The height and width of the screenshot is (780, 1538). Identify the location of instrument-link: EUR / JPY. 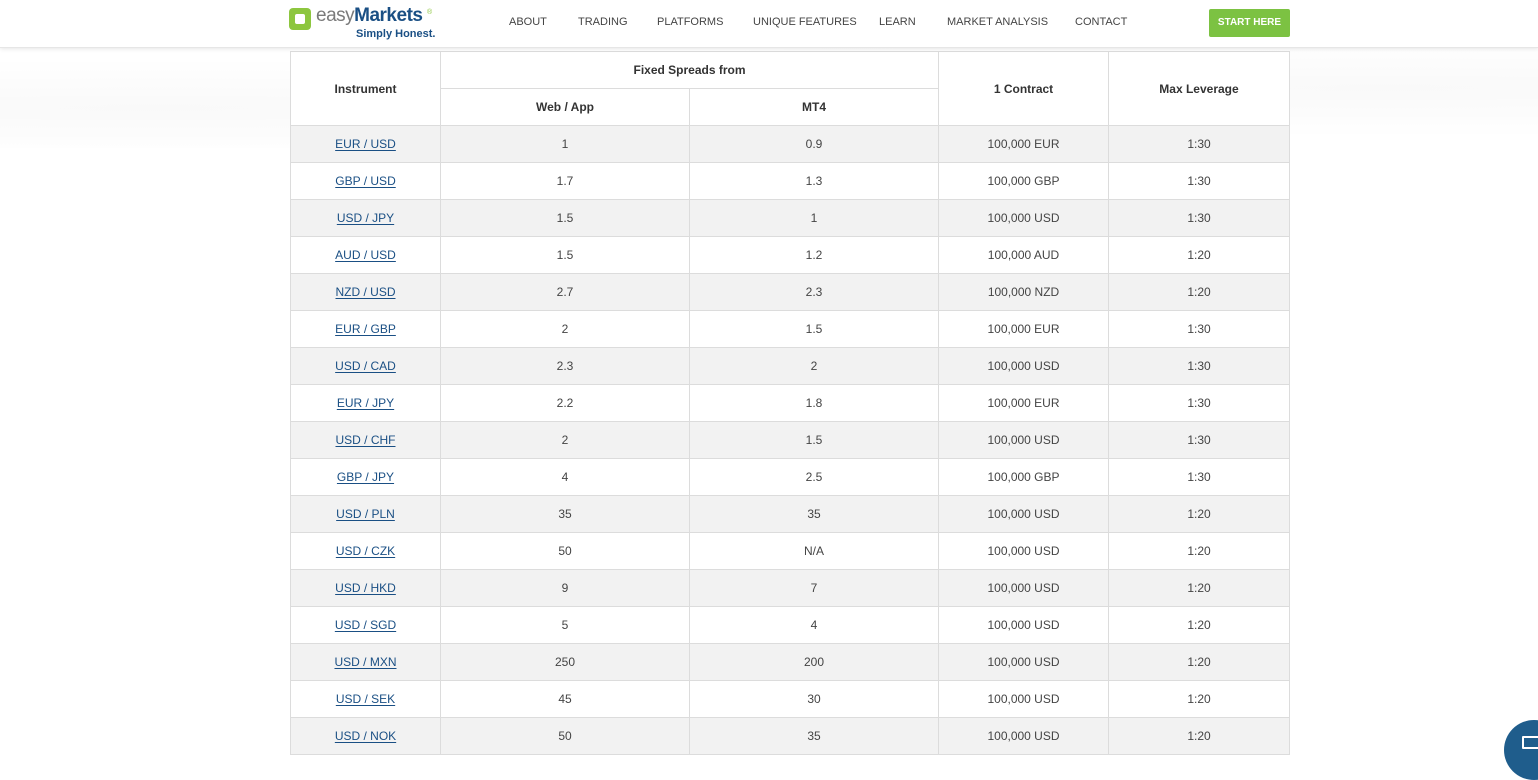
(365, 403).